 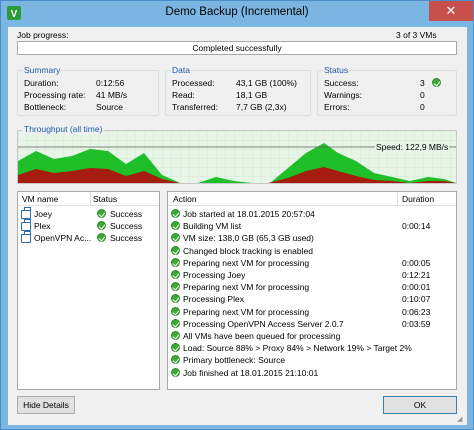 I want to click on summary-duration-value: 0:12:56, so click(x=110, y=83).